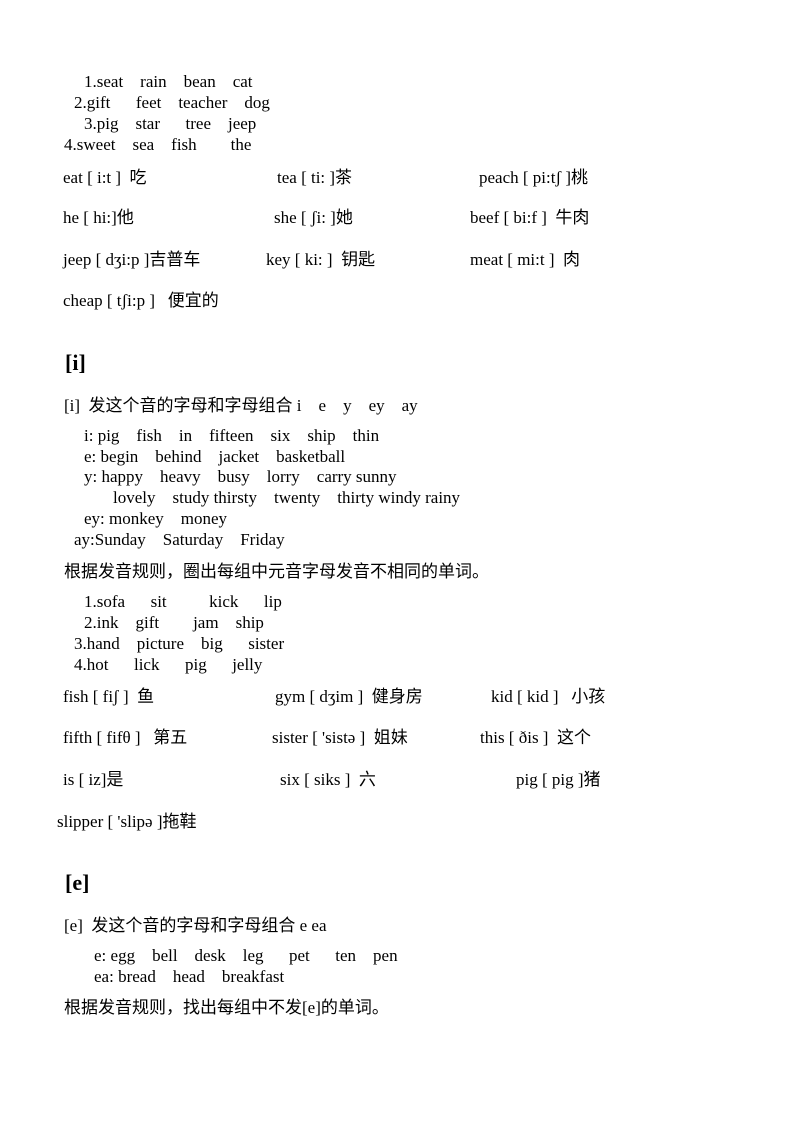 The height and width of the screenshot is (1123, 794). I want to click on vocab-entry: kid [ kid ] 小孩, so click(548, 696).